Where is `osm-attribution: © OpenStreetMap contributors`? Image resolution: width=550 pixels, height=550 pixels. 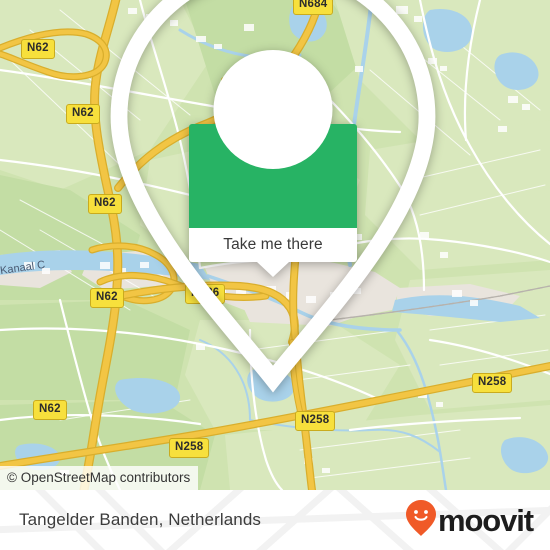 osm-attribution: © OpenStreetMap contributors is located at coordinates (99, 478).